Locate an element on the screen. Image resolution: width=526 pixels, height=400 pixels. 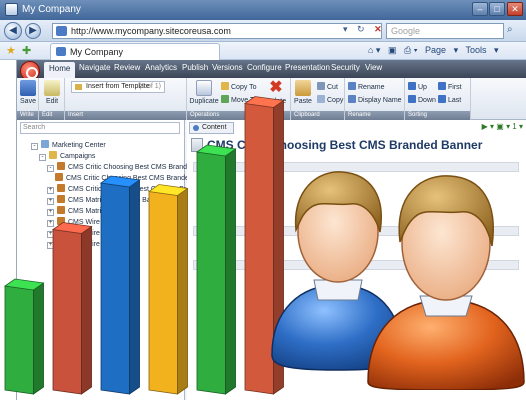
tab-presentation: Presentation is located at coordinates (307, 67).